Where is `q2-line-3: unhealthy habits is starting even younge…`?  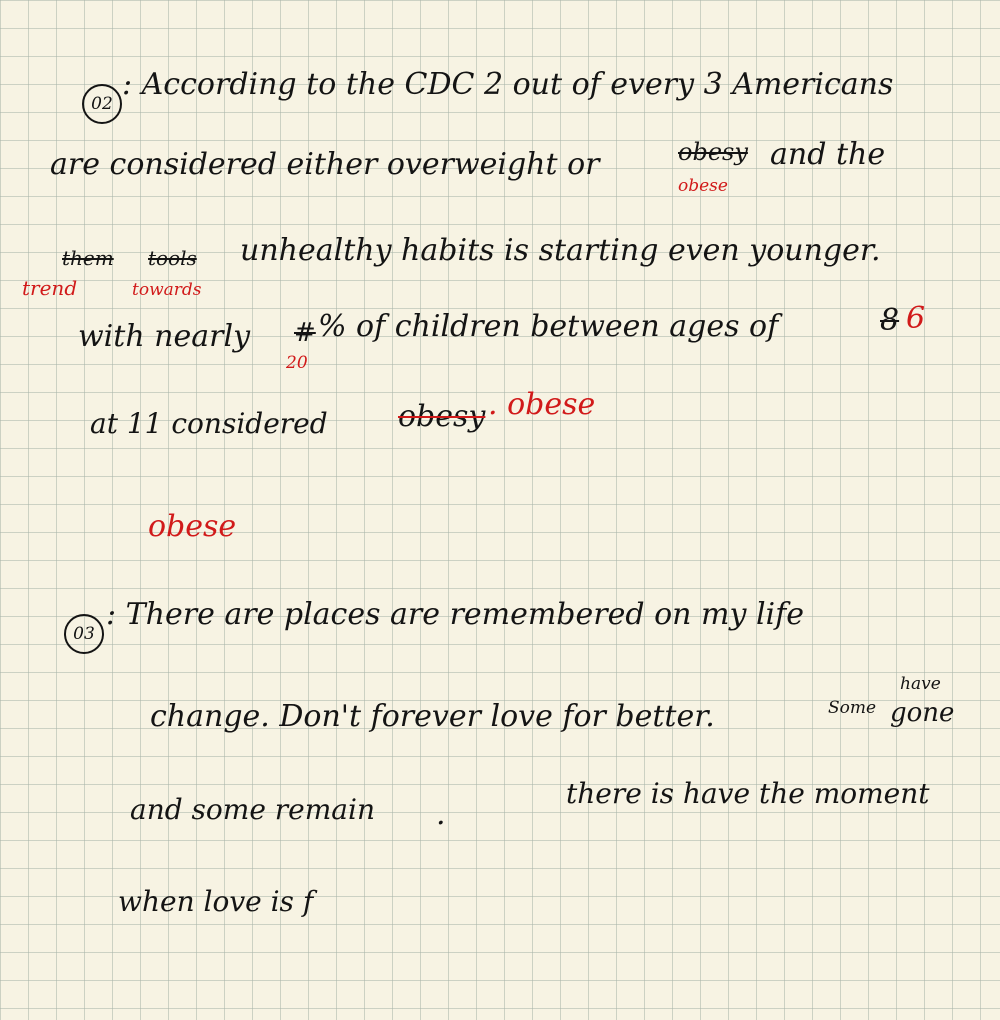
q2-line-3: unhealthy habits is starting even younge… is located at coordinates (560, 250).